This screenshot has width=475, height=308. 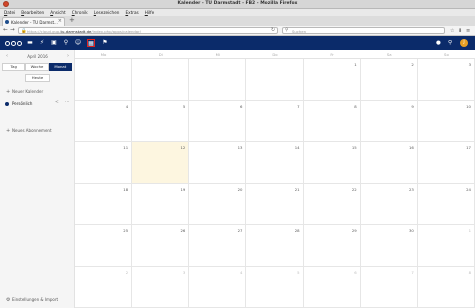 What do you see at coordinates (241, 106) in the screenshot?
I see `day-number: 6` at bounding box center [241, 106].